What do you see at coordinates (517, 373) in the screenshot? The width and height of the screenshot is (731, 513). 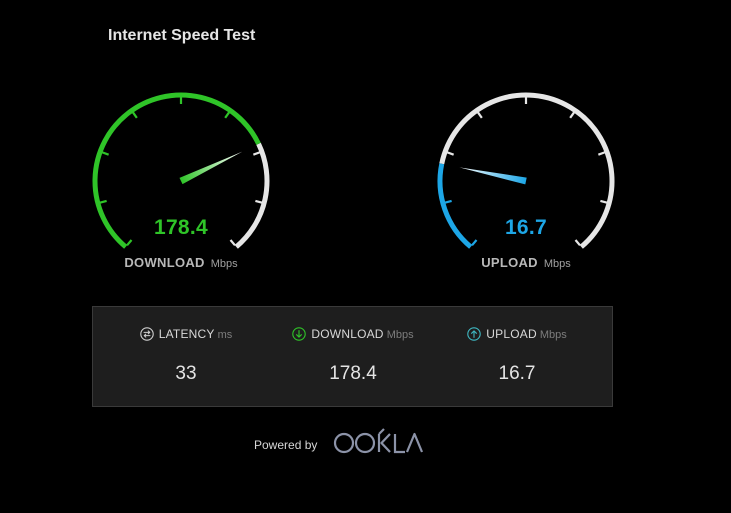 I see `upload-value: 16.7` at bounding box center [517, 373].